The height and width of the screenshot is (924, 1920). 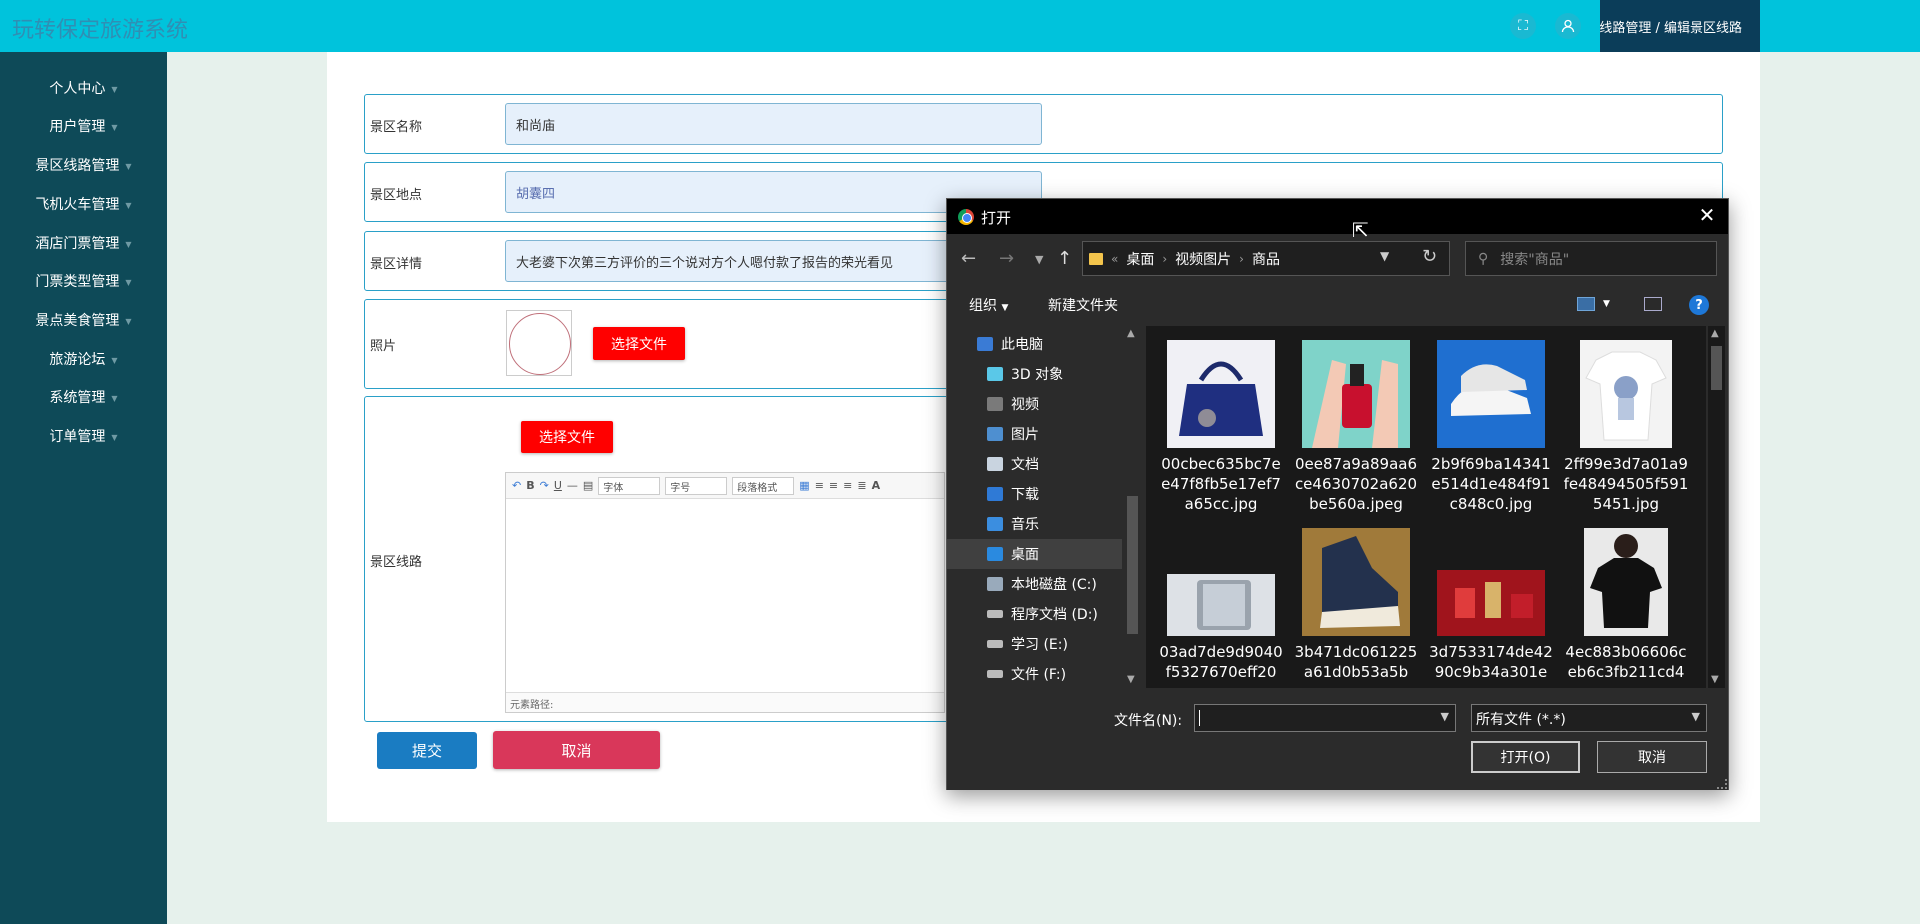 What do you see at coordinates (1652, 757) in the screenshot?
I see `dialog-cancel-button: 取消` at bounding box center [1652, 757].